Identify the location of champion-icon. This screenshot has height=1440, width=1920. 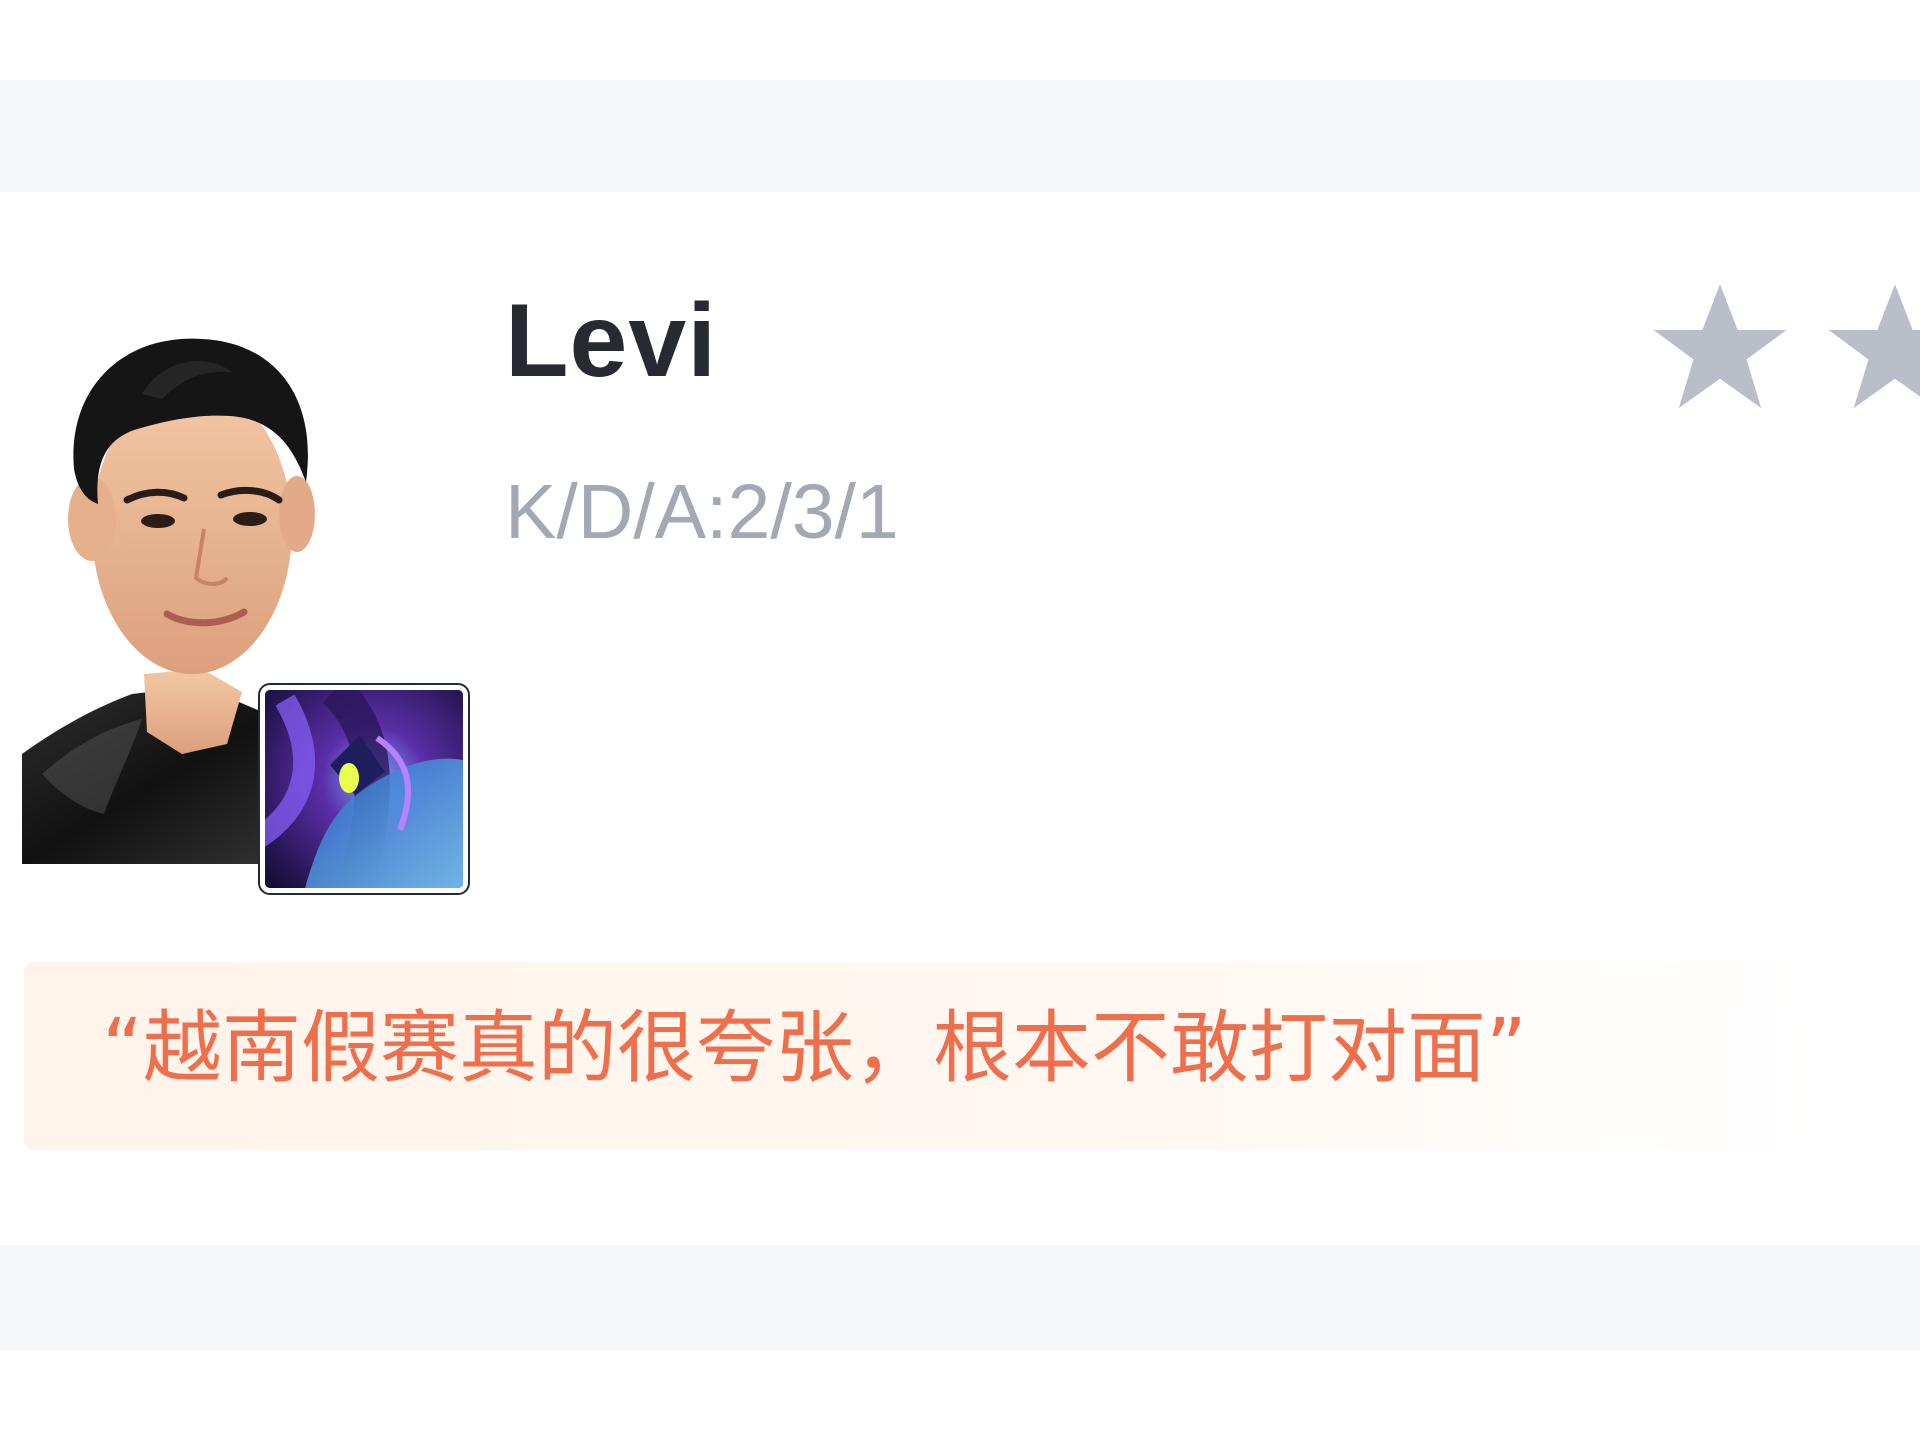
(364, 789).